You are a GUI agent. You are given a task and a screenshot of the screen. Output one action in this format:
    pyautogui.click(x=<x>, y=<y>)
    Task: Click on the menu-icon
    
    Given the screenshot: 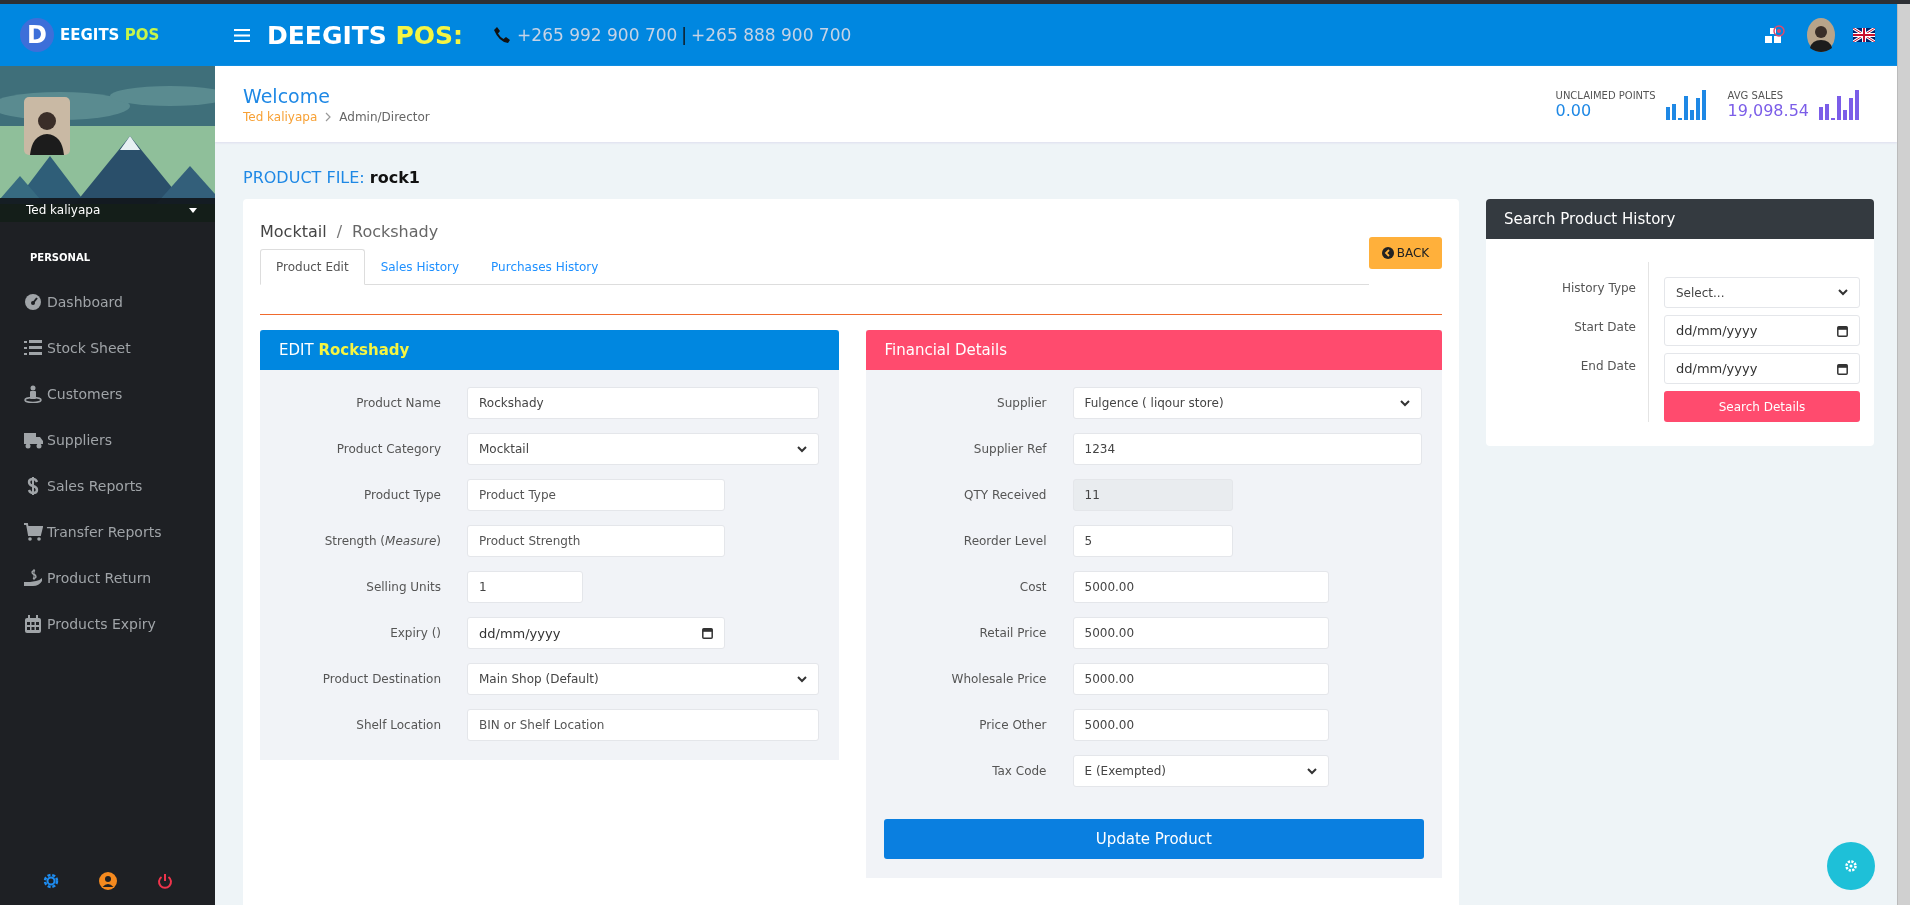 What is the action you would take?
    pyautogui.click(x=242, y=35)
    